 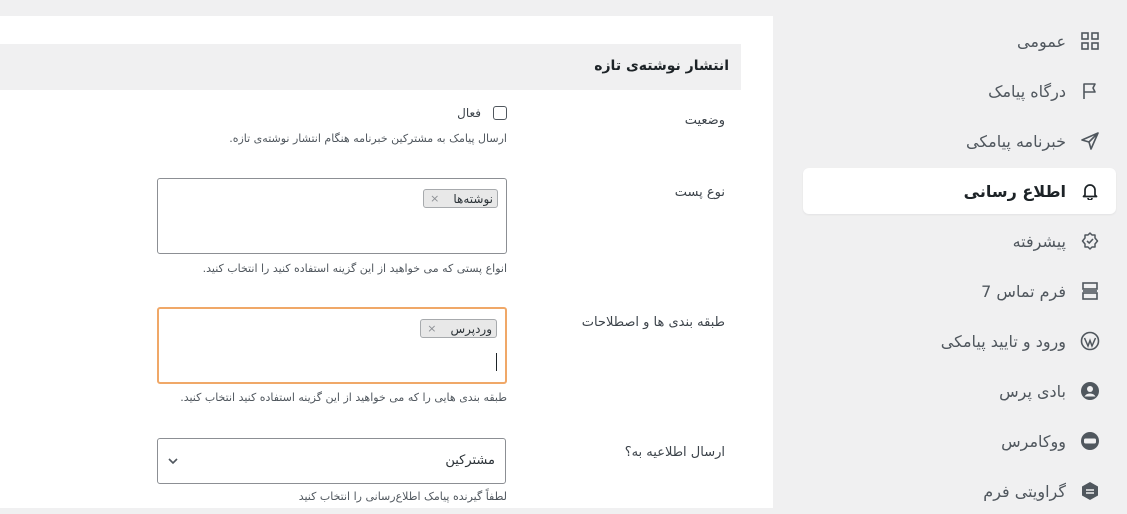 What do you see at coordinates (1090, 191) in the screenshot?
I see `bell-icon` at bounding box center [1090, 191].